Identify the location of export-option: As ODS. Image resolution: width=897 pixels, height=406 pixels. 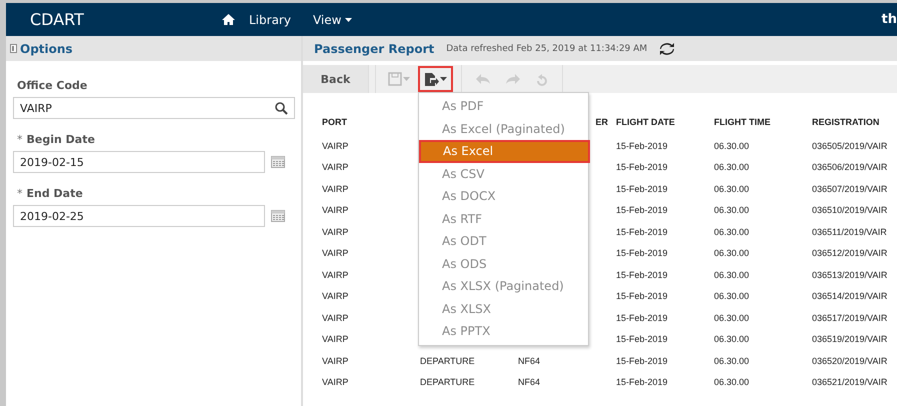
(504, 263).